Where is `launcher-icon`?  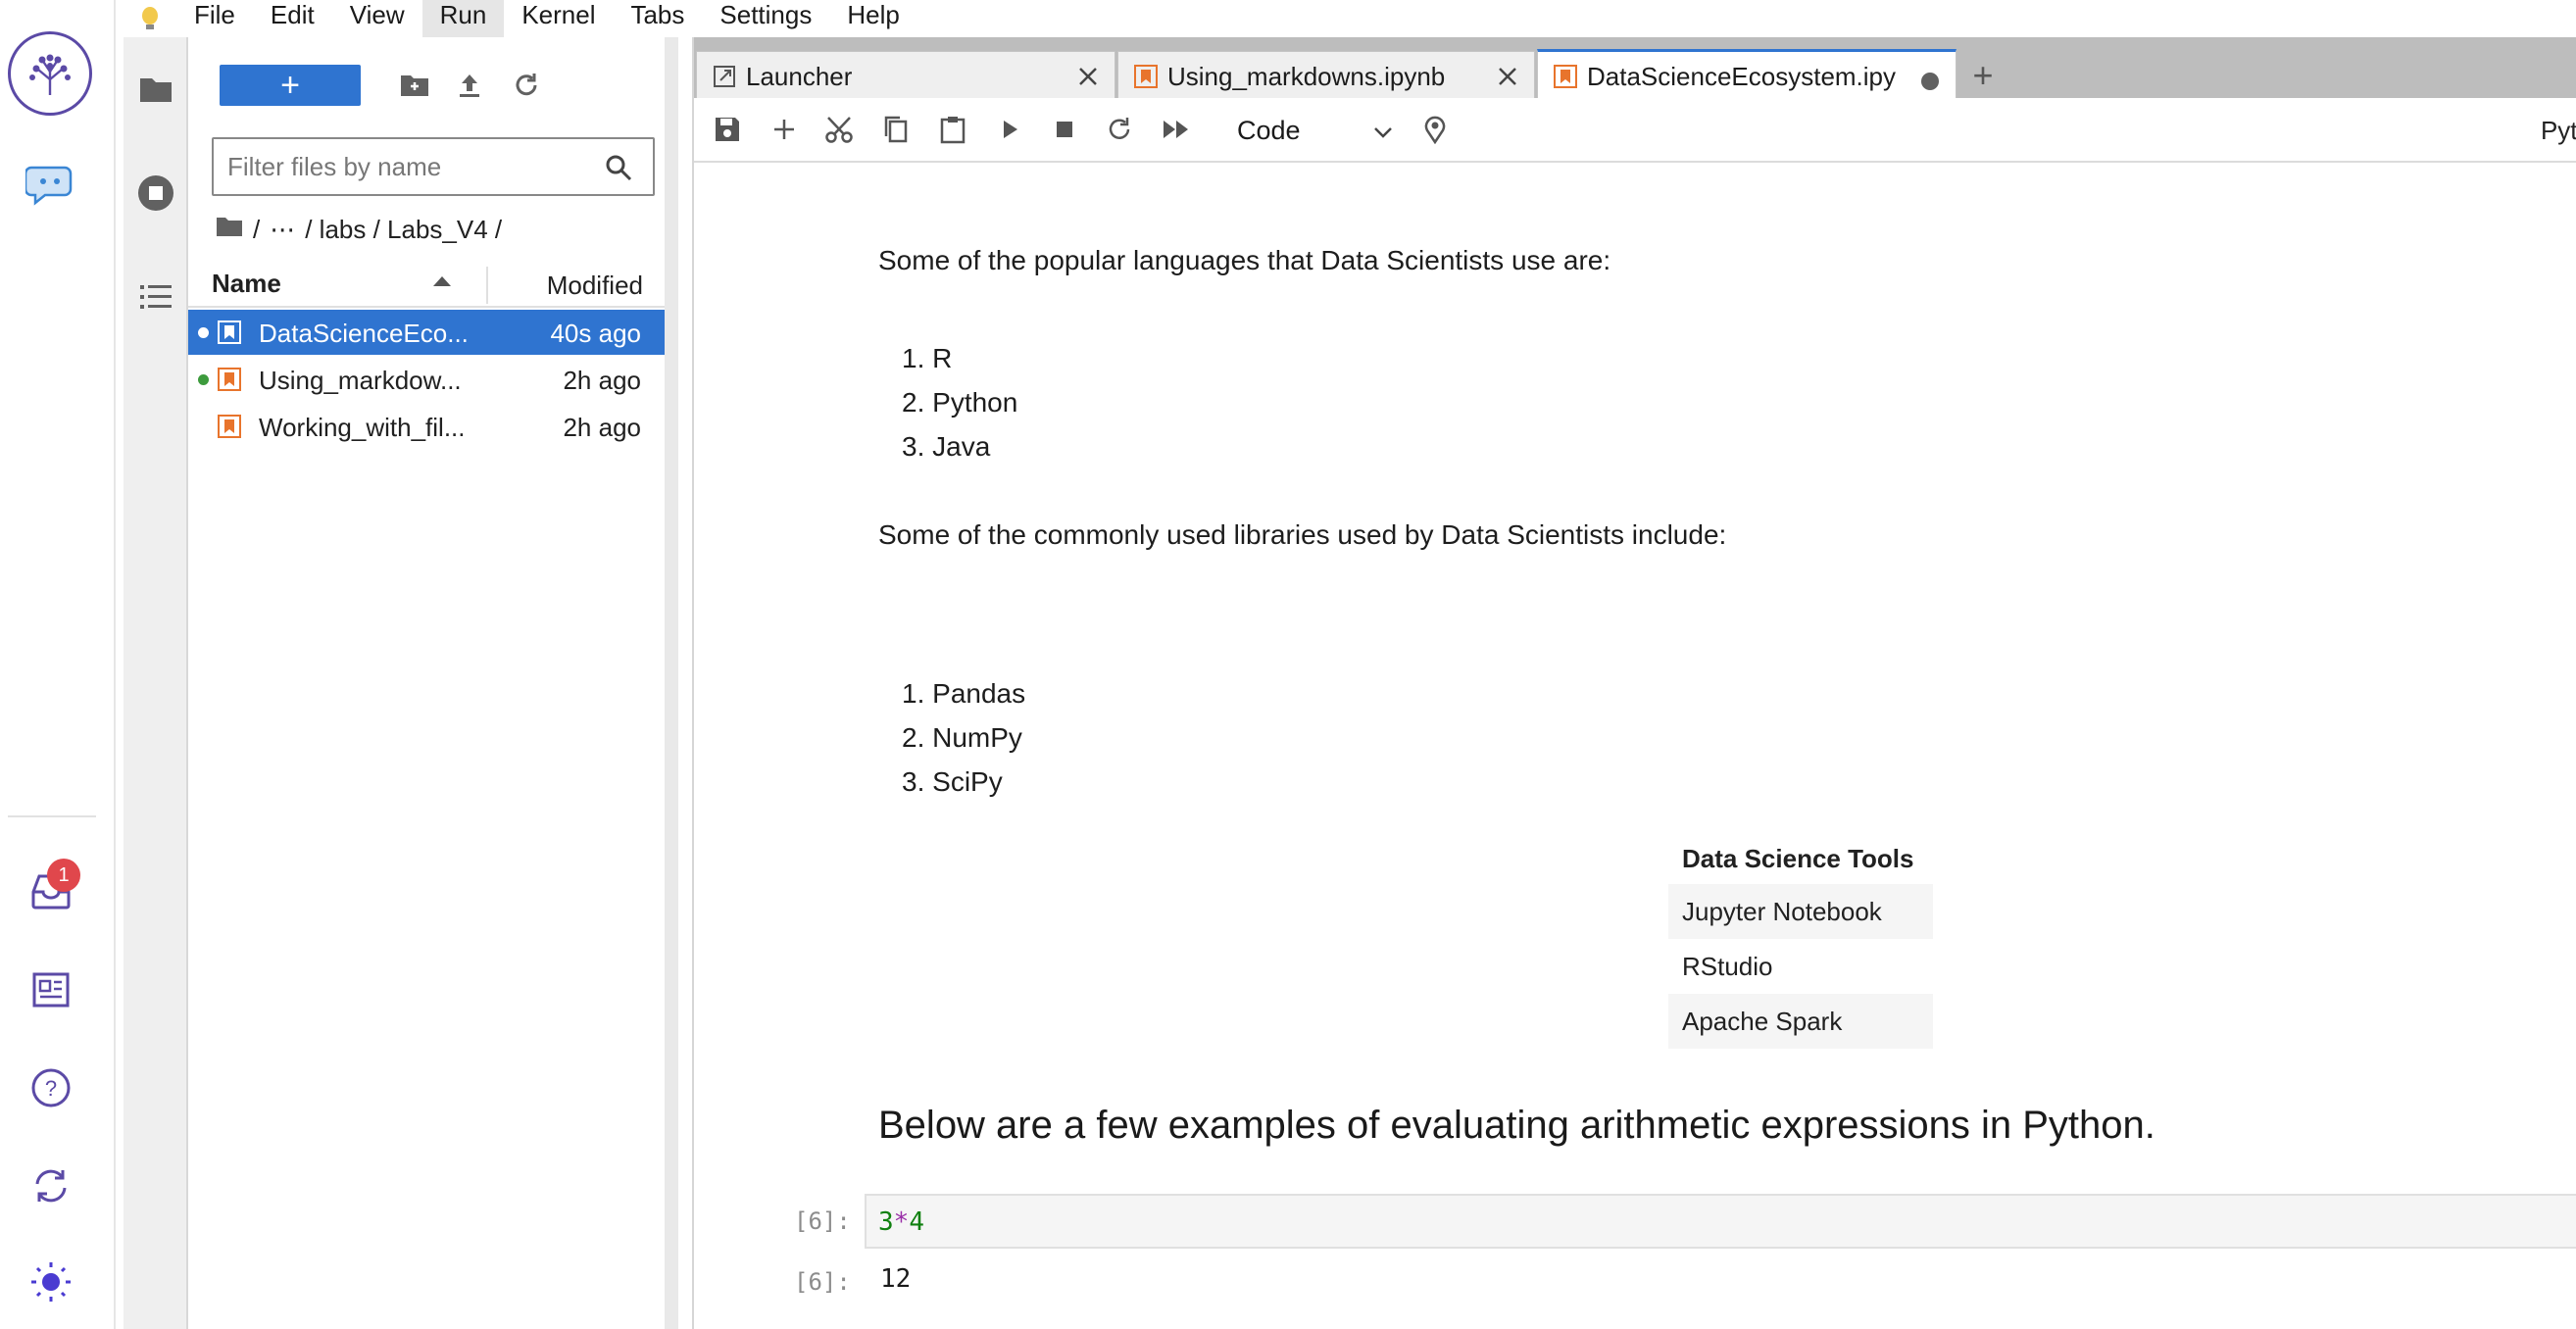
launcher-icon is located at coordinates (724, 80).